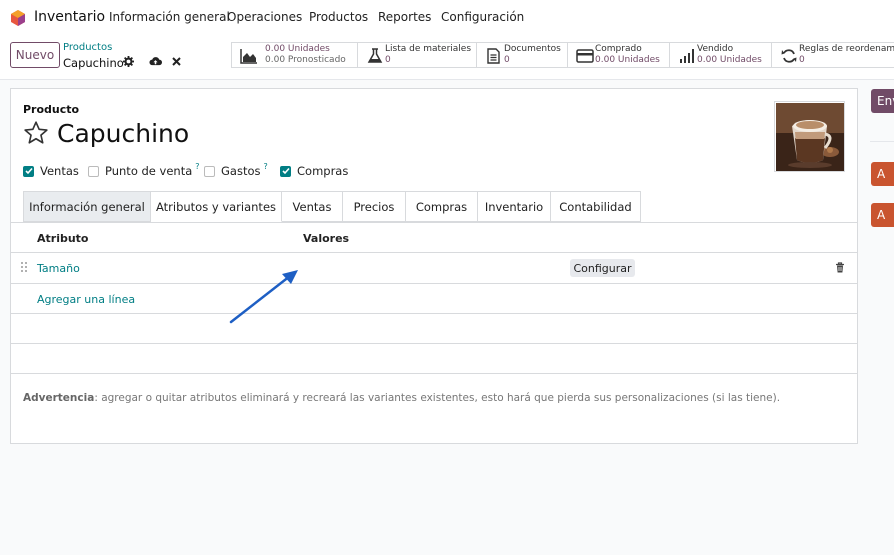 The image size is (894, 555). What do you see at coordinates (434, 237) in the screenshot?
I see `table-header: Atributo Valores` at bounding box center [434, 237].